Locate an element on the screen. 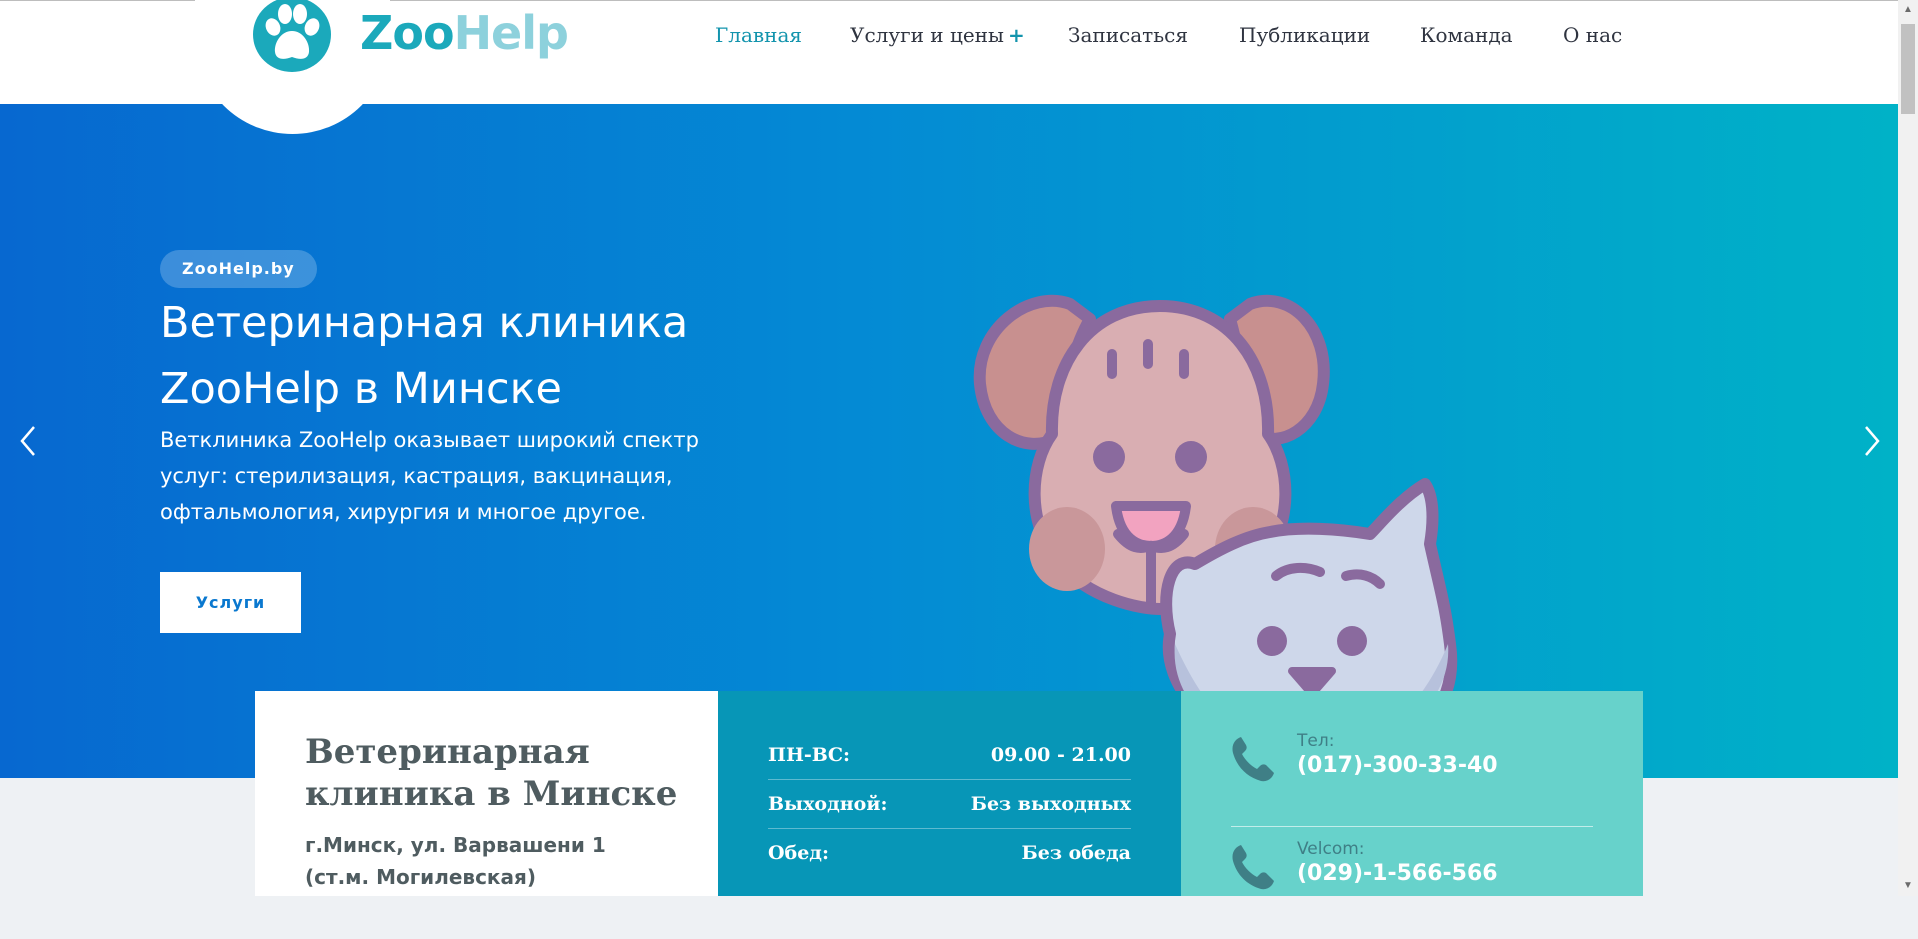 The height and width of the screenshot is (939, 1918). nav-item-appointment: Записаться is located at coordinates (1128, 35).